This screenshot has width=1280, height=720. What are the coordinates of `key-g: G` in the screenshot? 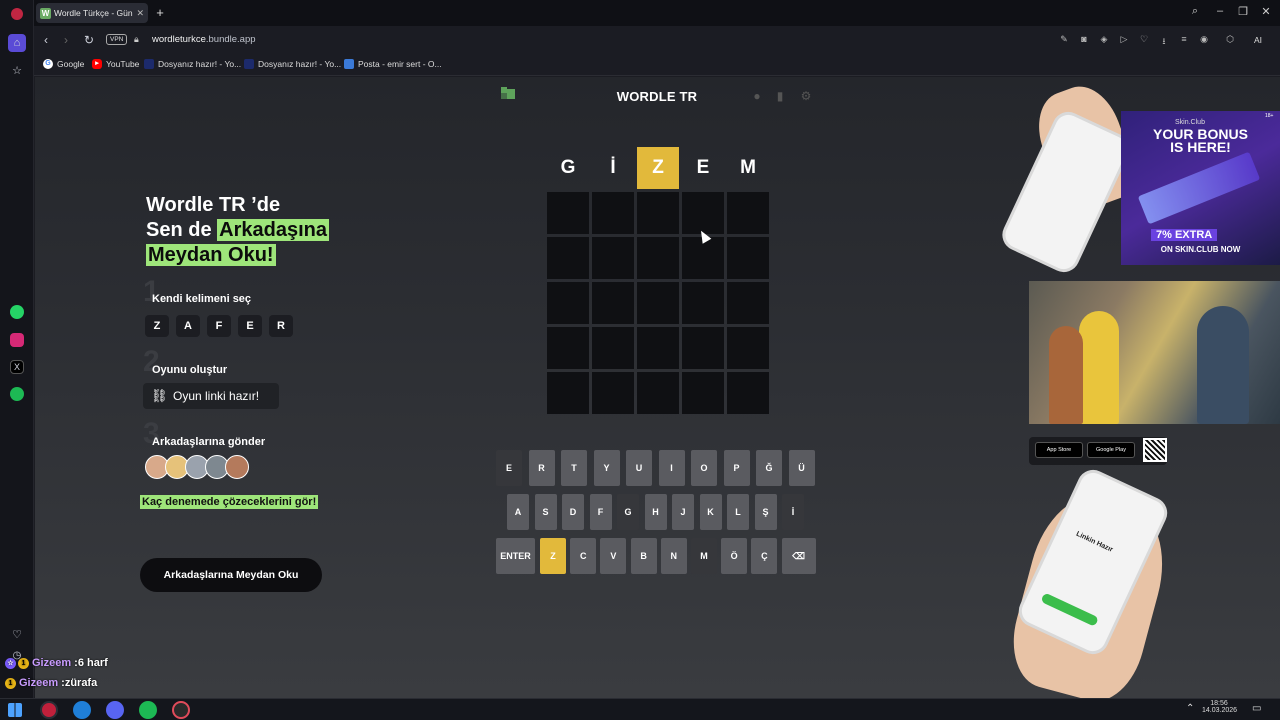 It's located at (628, 512).